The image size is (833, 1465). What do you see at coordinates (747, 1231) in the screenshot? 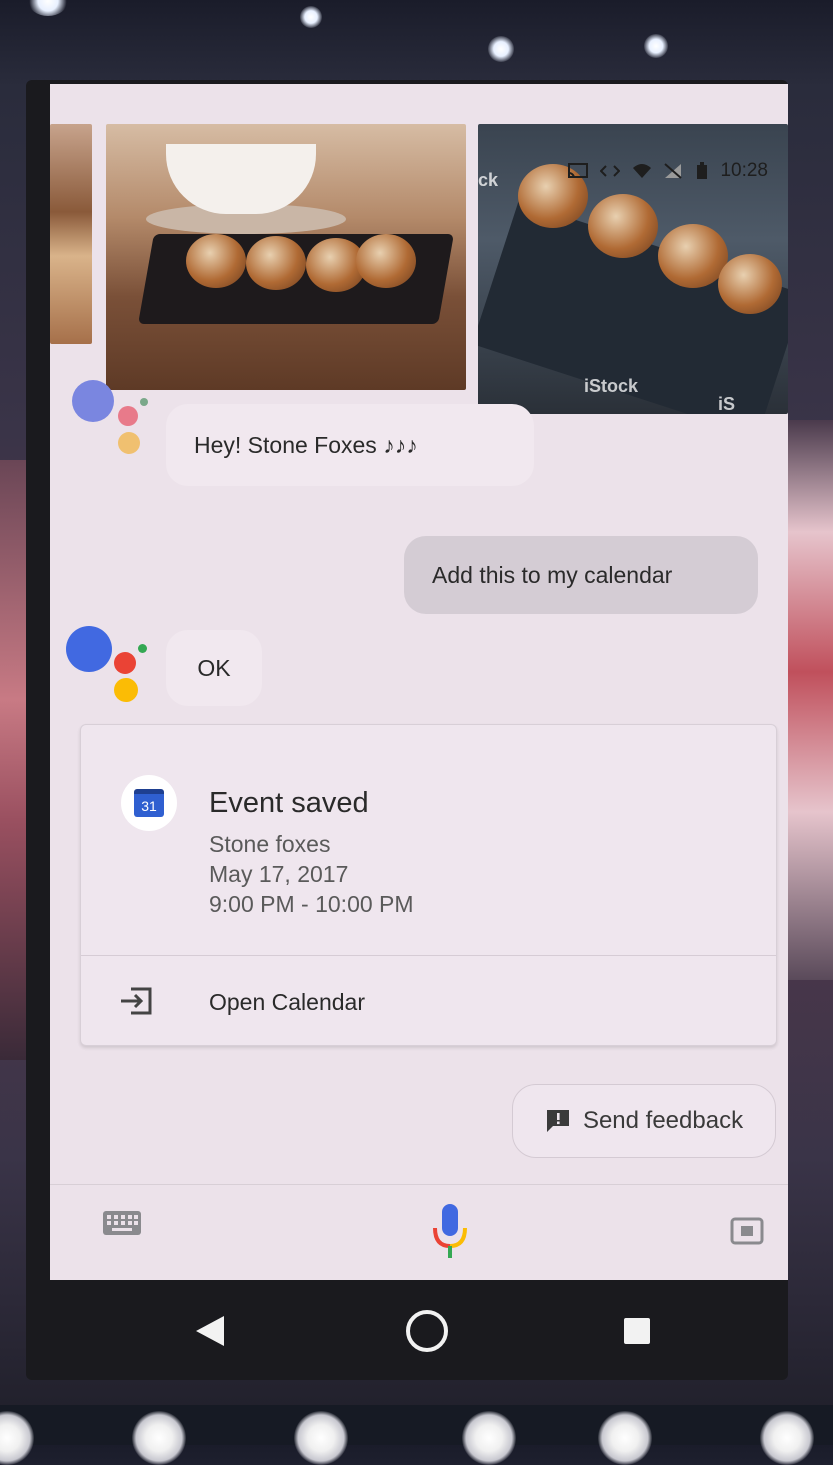
I see `lens-icon` at bounding box center [747, 1231].